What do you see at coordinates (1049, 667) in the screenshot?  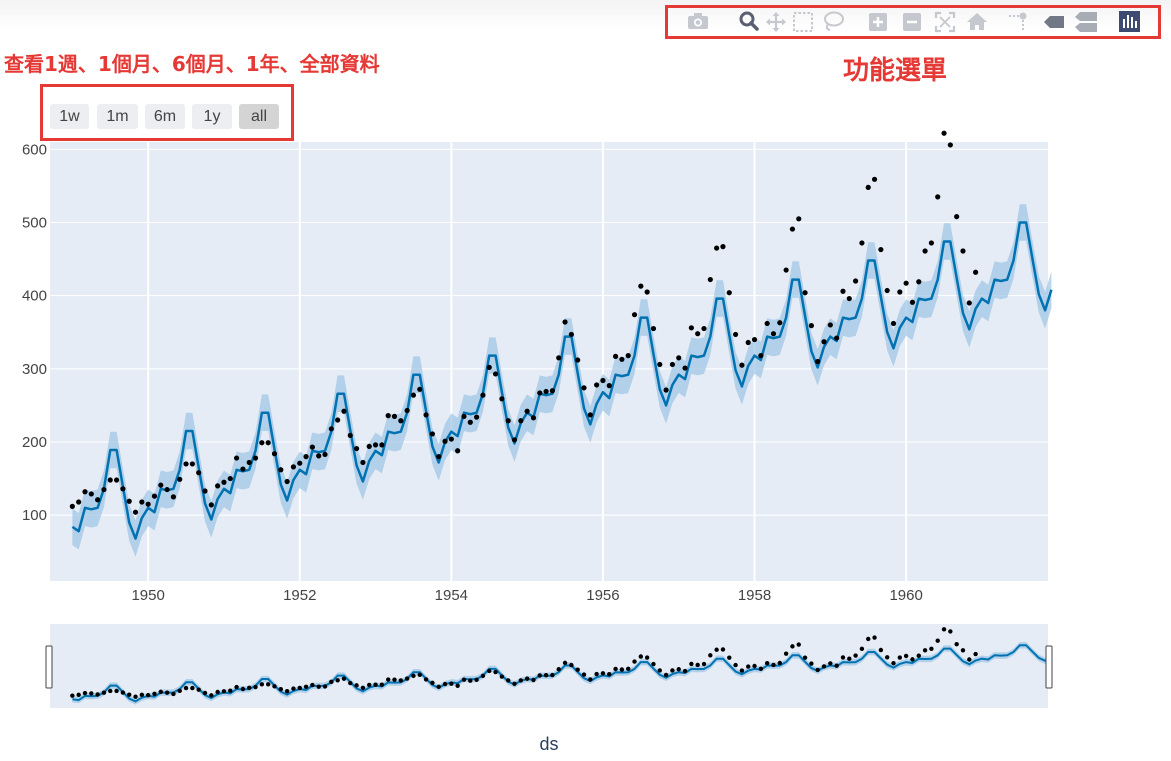 I see `range-slider-right-handle` at bounding box center [1049, 667].